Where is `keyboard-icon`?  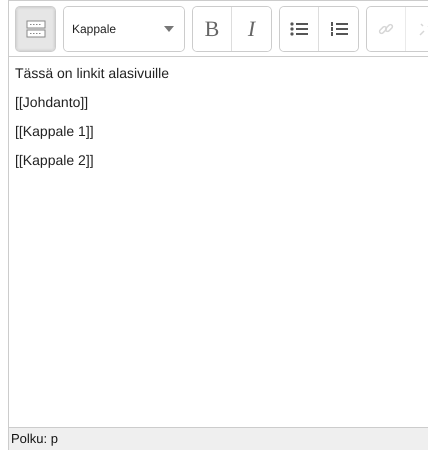 keyboard-icon is located at coordinates (36, 29).